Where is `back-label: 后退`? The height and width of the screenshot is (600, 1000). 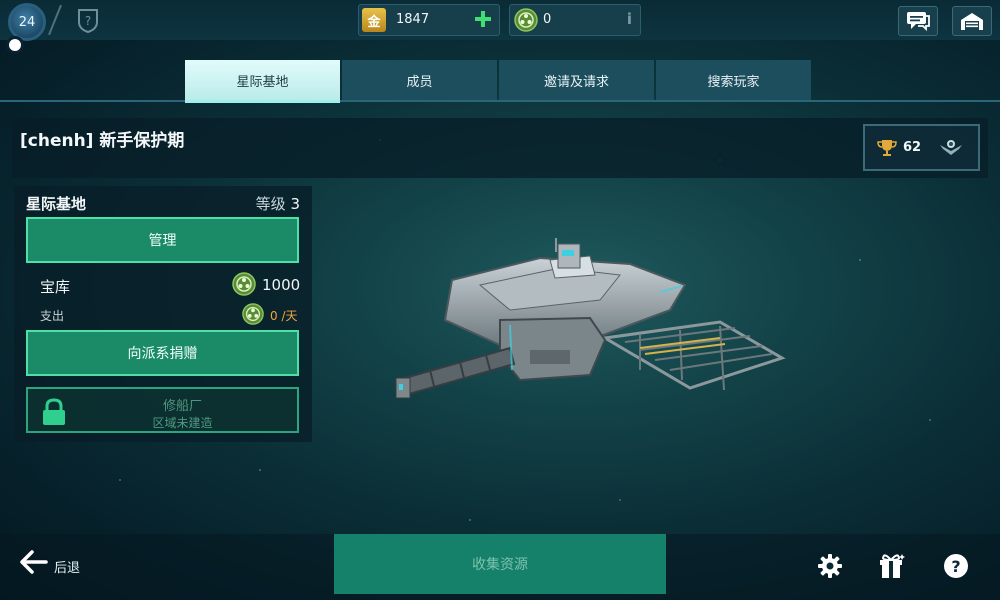
back-label: 后退 is located at coordinates (67, 568).